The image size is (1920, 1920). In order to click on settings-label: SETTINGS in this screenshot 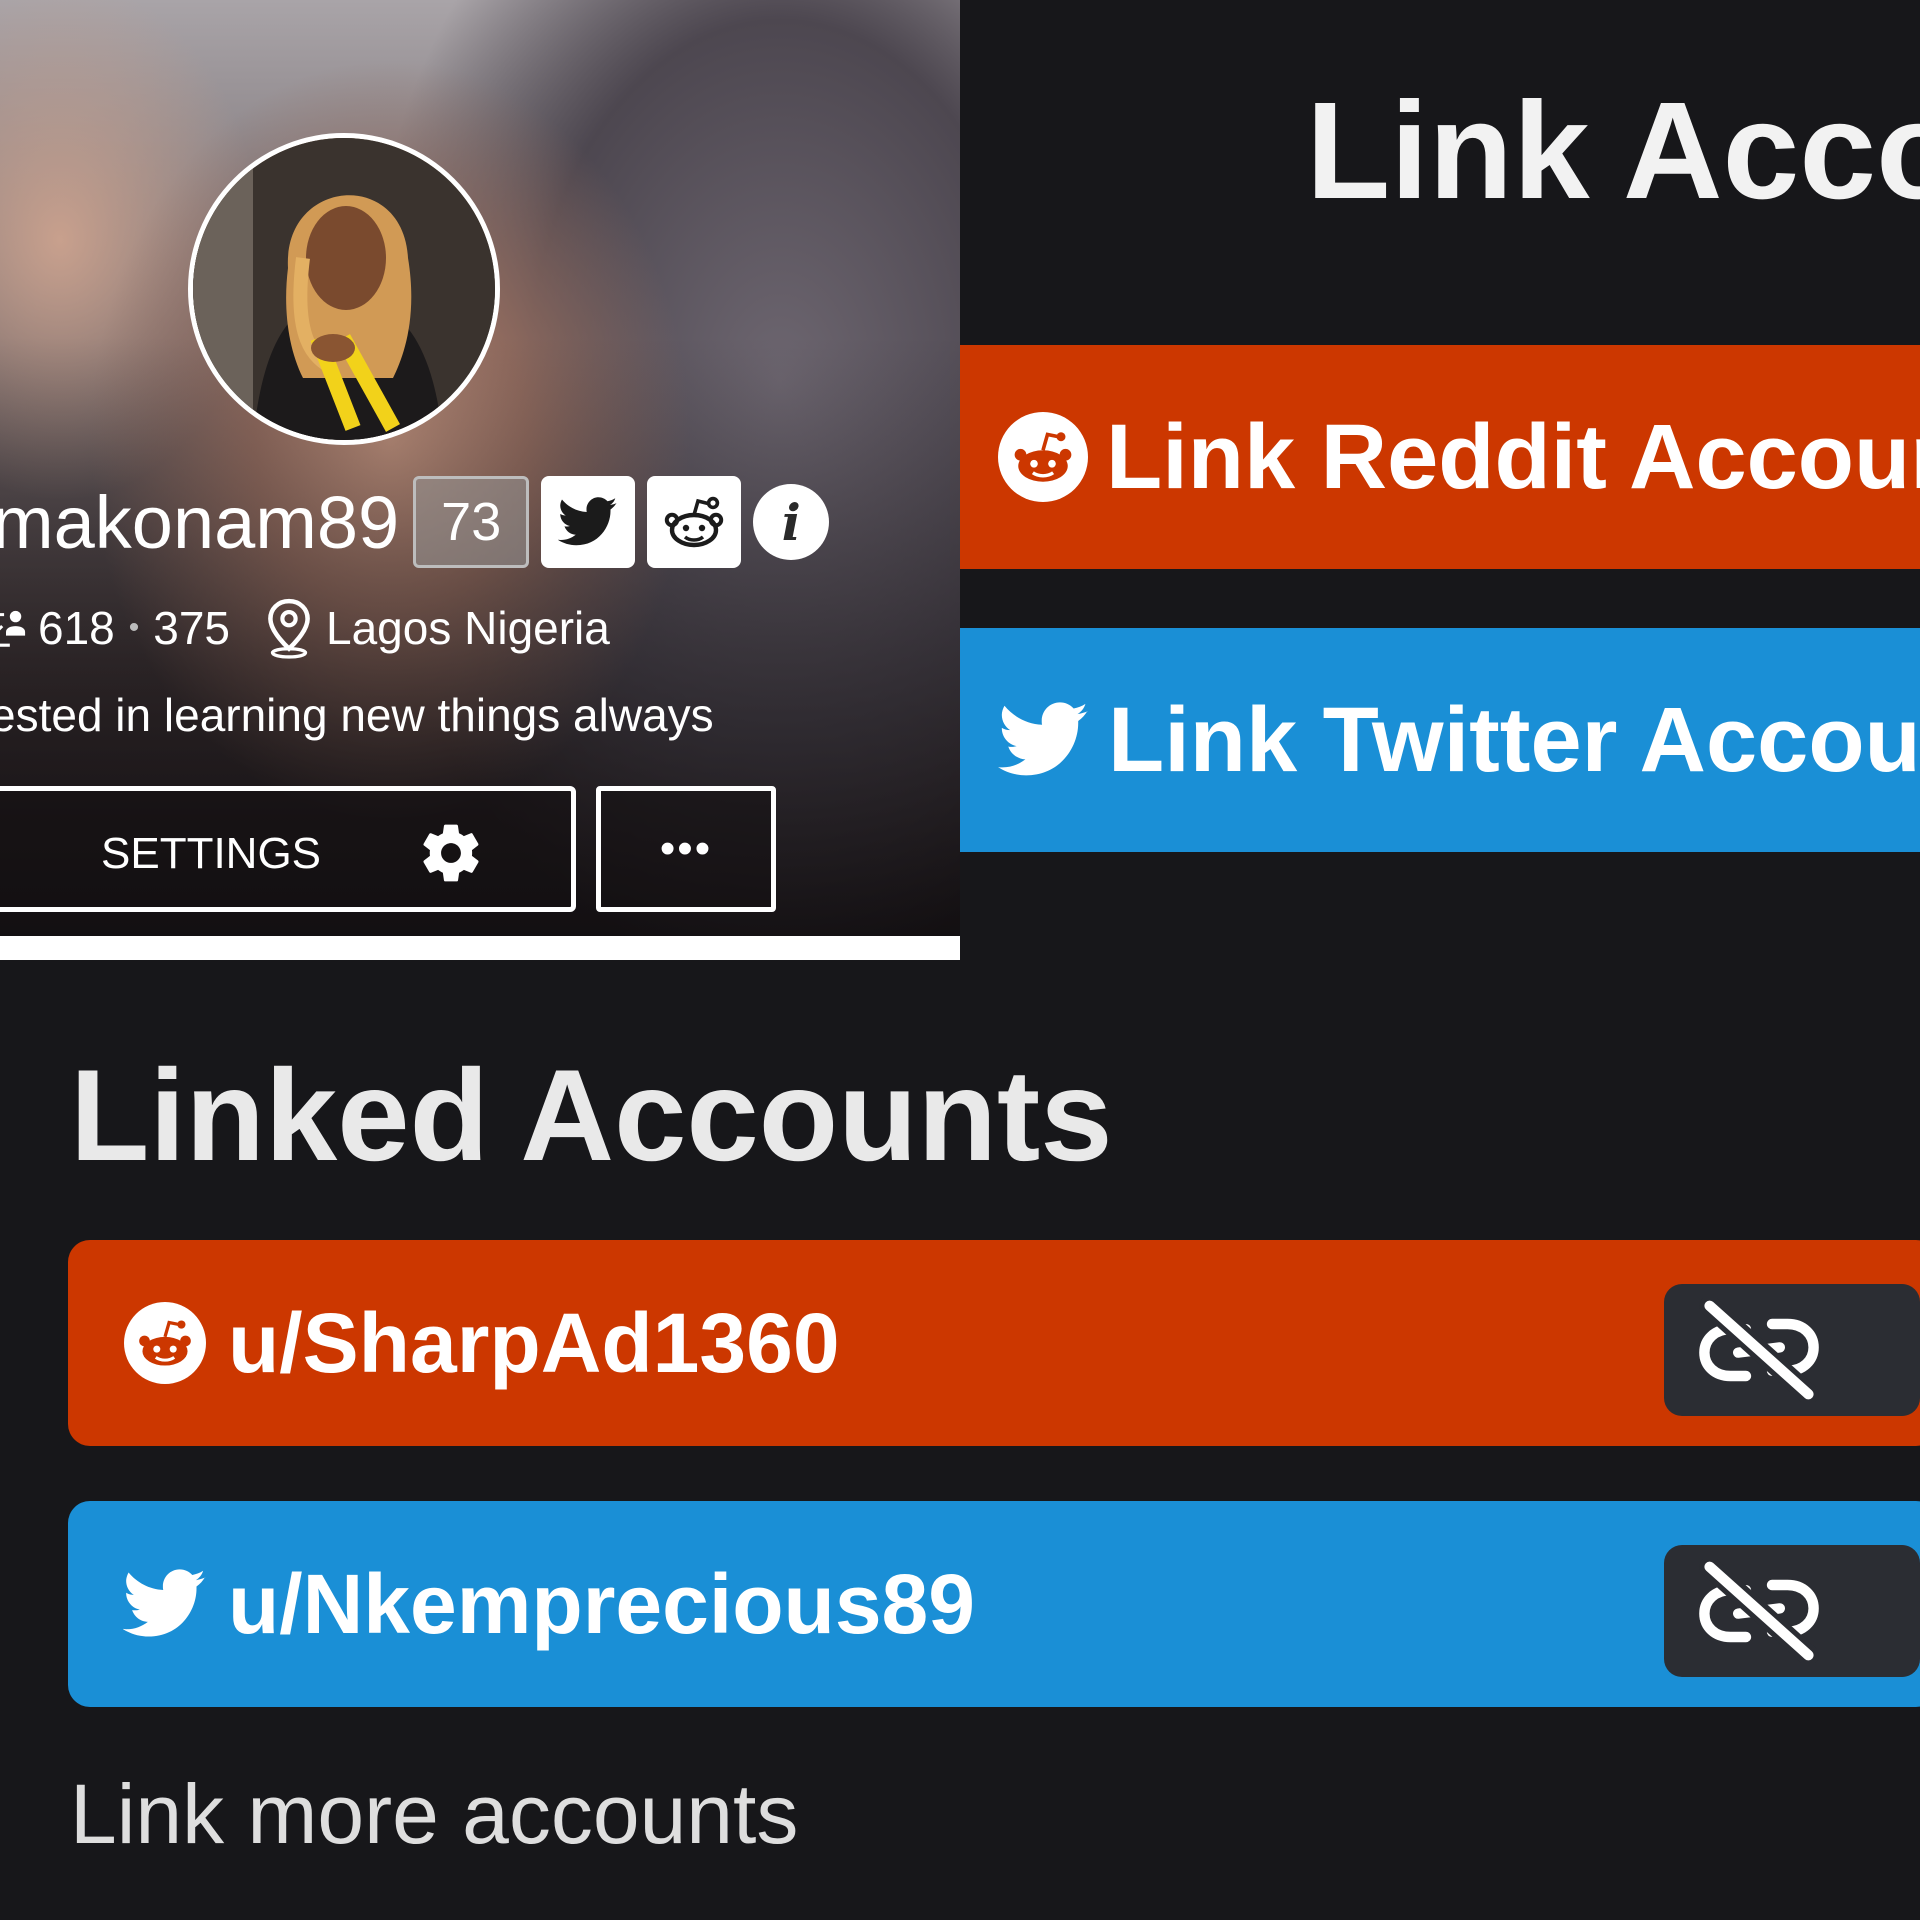, I will do `click(211, 853)`.